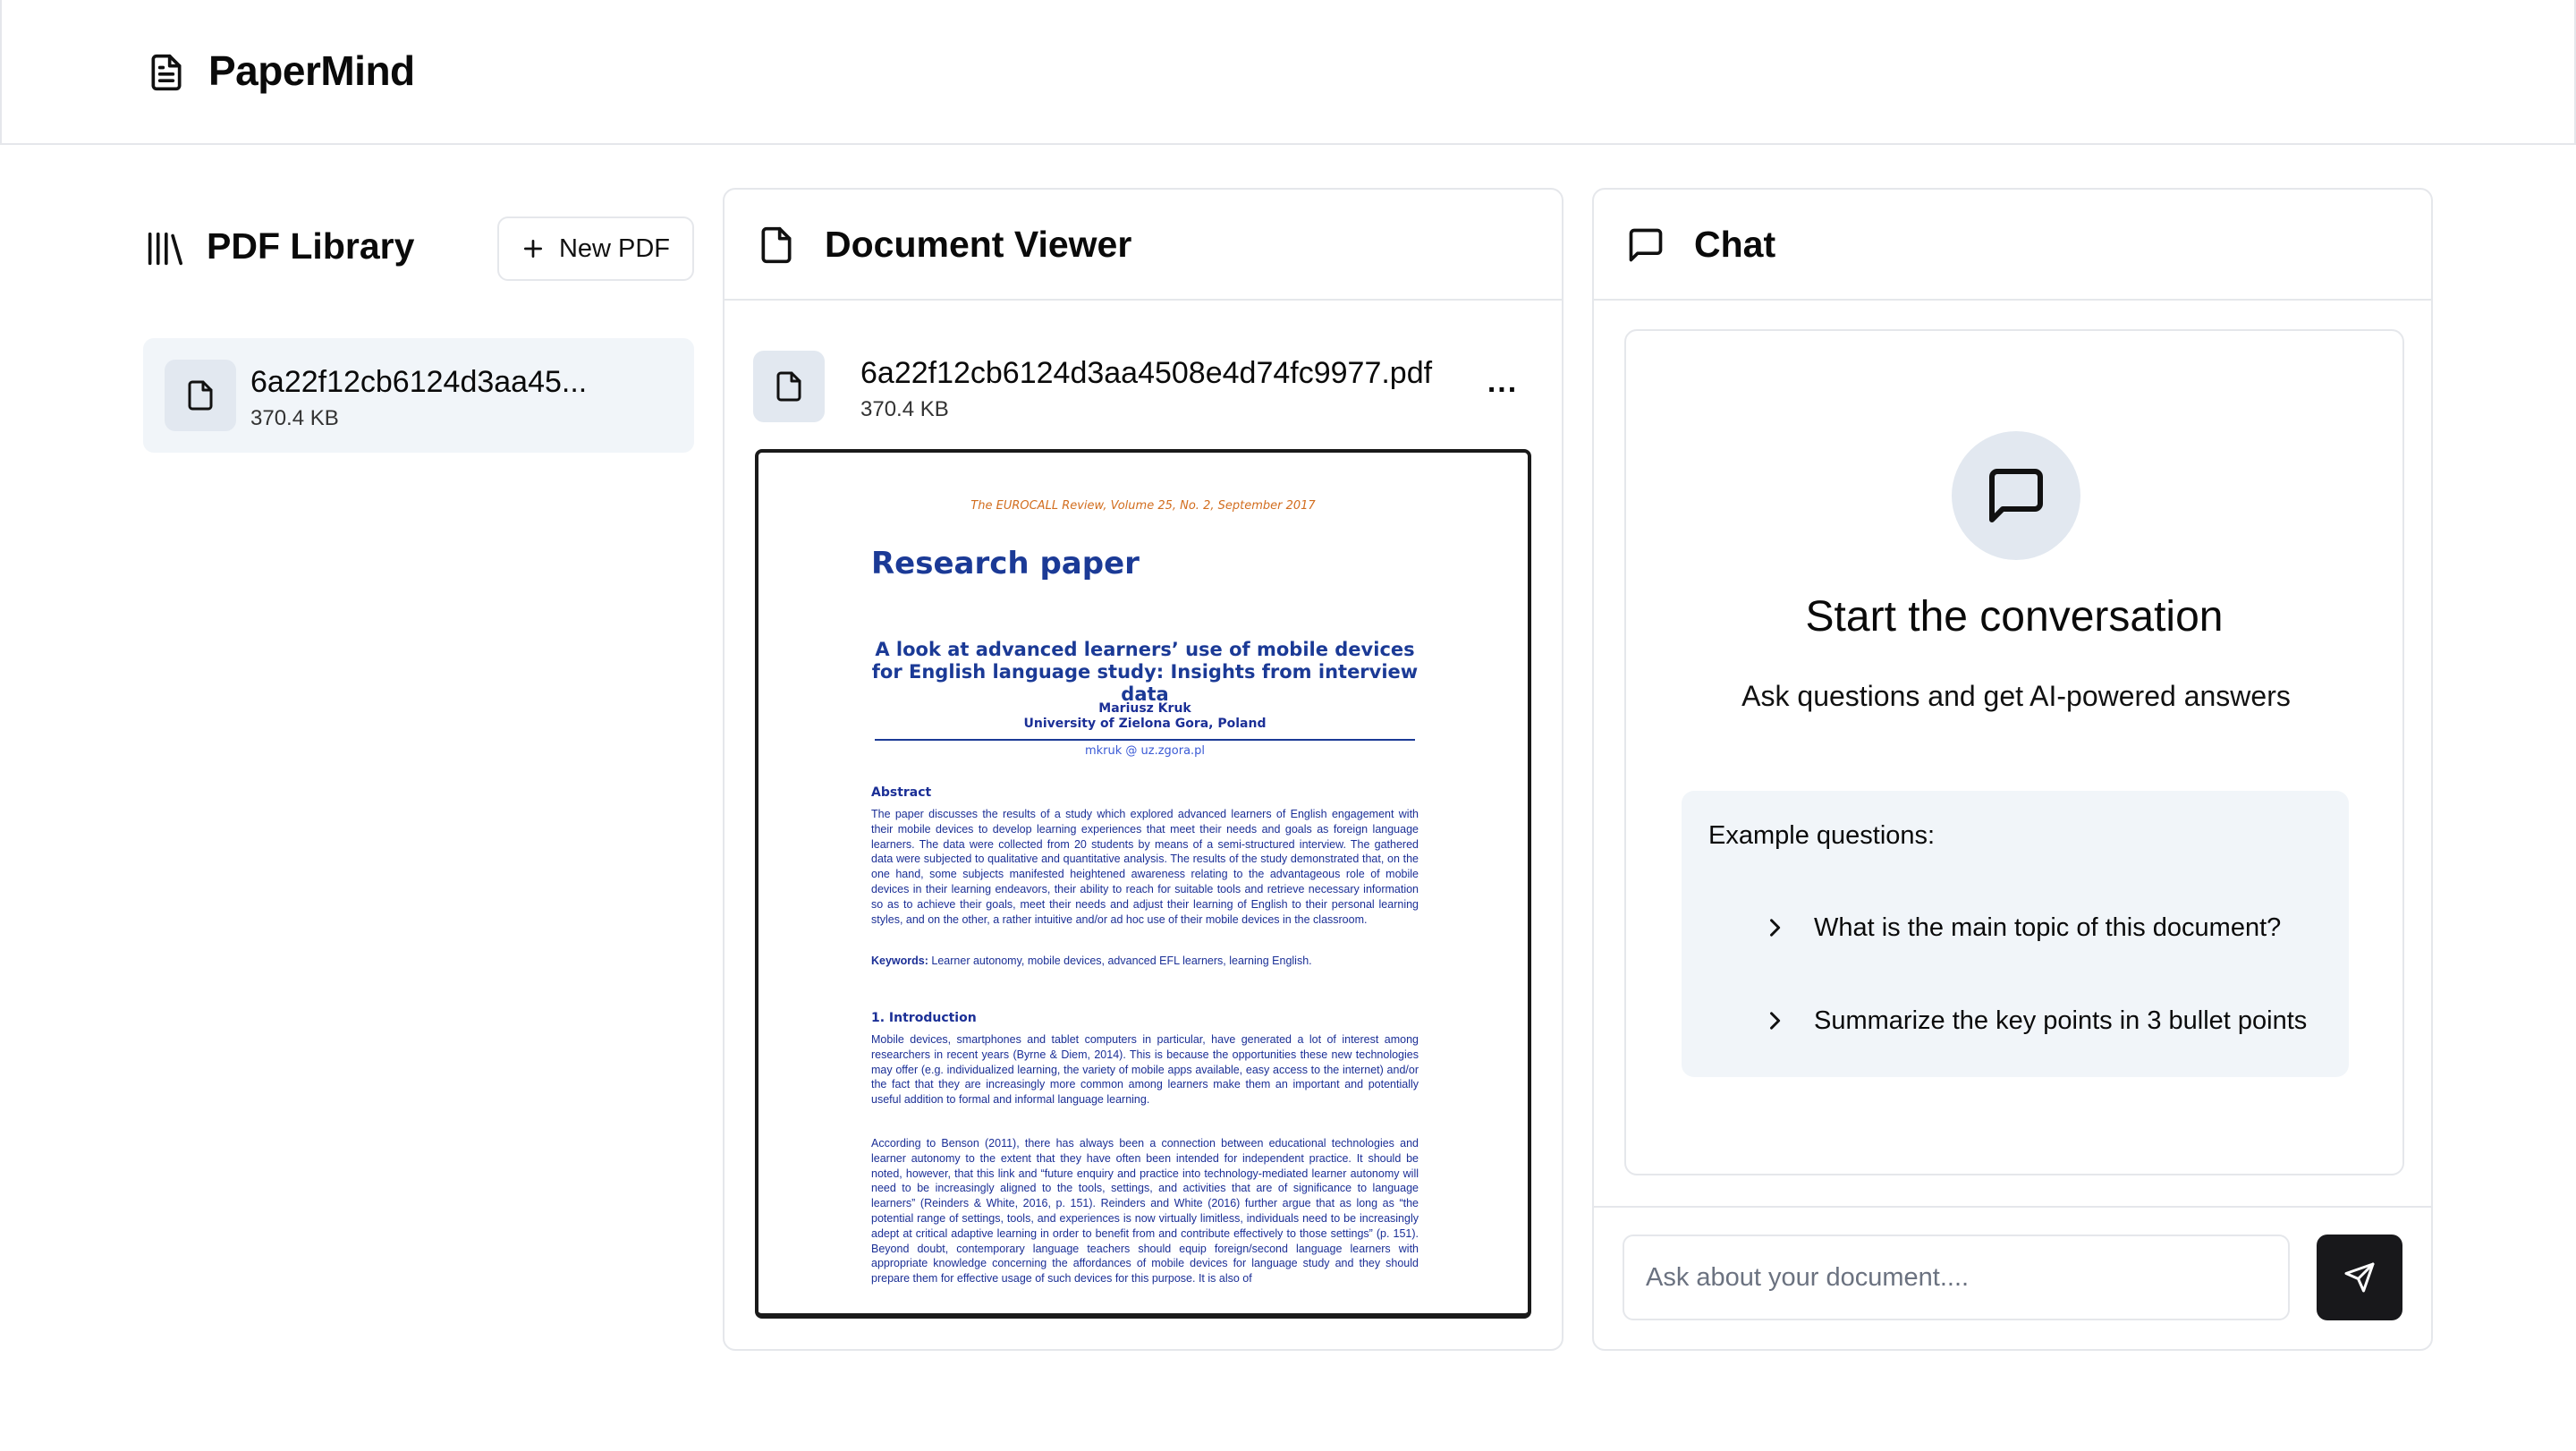  I want to click on send-button, so click(2359, 1277).